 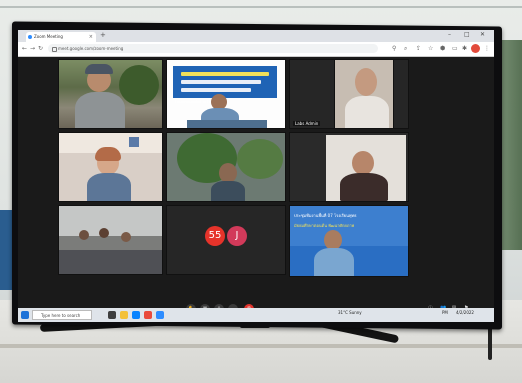 What do you see at coordinates (465, 312) in the screenshot?
I see `clock-date: 4/2/2022` at bounding box center [465, 312].